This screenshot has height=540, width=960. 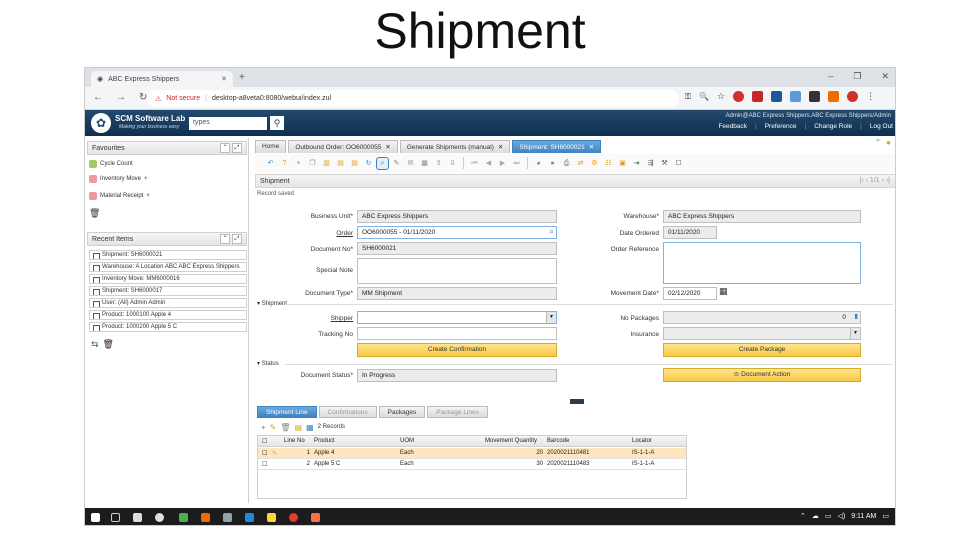 I want to click on zoom-icon: 🔍, so click(x=704, y=96).